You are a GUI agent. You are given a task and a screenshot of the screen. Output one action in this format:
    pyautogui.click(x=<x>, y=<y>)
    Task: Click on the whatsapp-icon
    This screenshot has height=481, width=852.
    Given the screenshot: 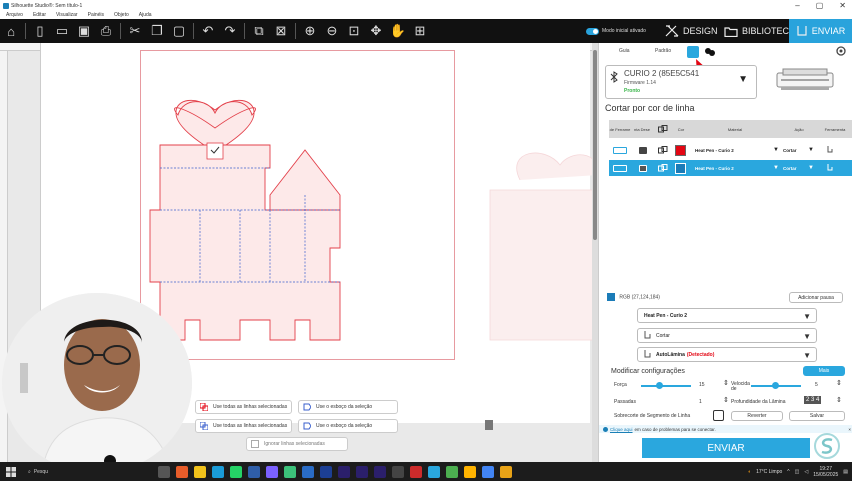 What is the action you would take?
    pyautogui.click(x=236, y=471)
    